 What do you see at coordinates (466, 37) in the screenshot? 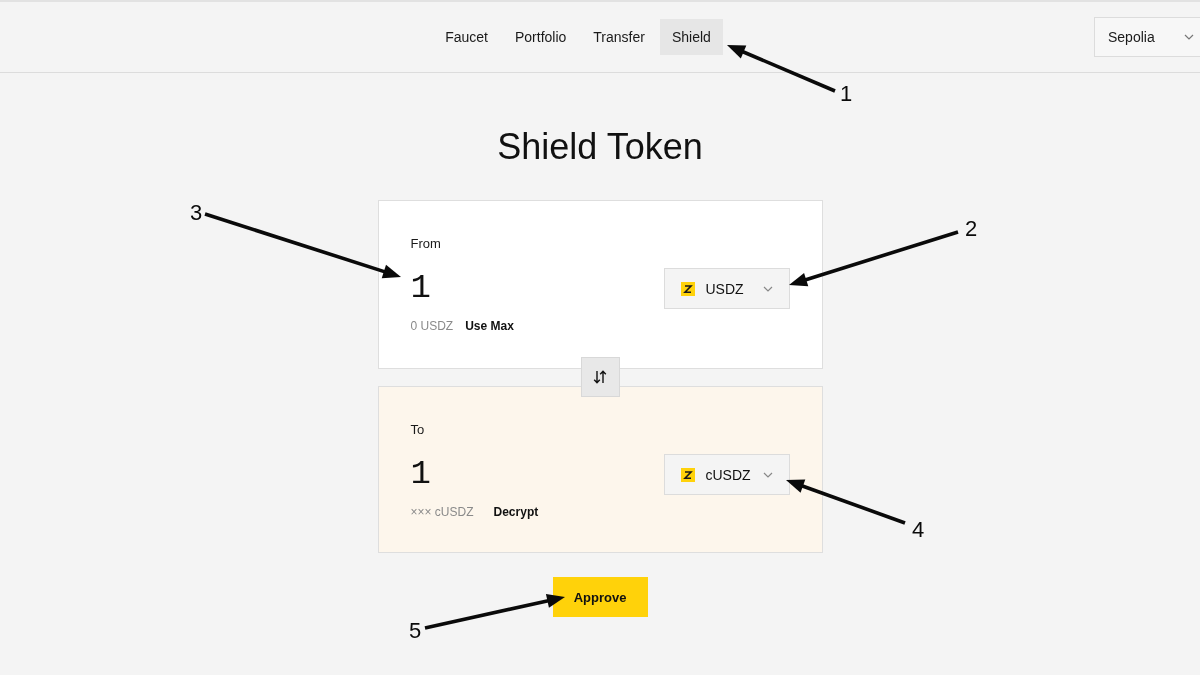
I see `nav-tab: Faucet` at bounding box center [466, 37].